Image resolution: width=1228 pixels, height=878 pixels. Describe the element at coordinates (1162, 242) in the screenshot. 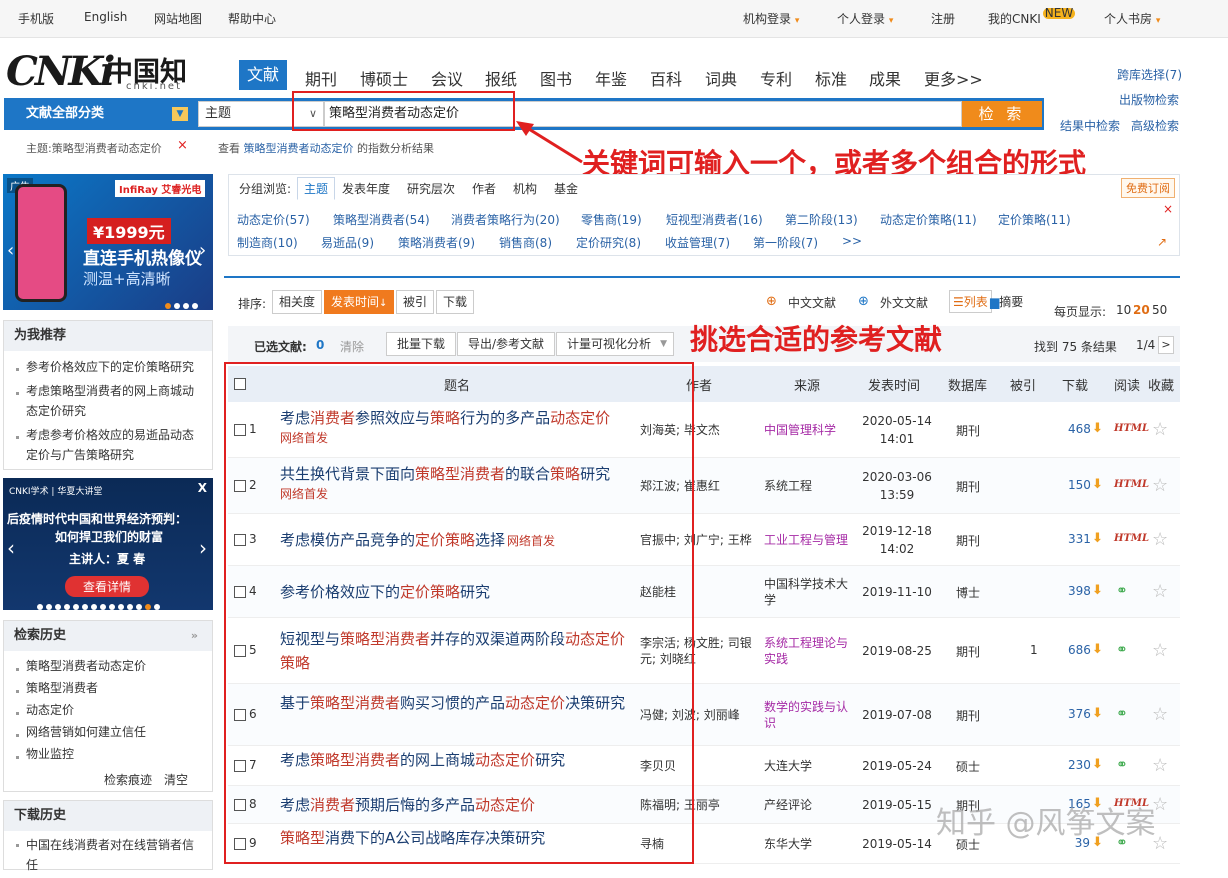

I see `chart-icon: ↗` at that location.